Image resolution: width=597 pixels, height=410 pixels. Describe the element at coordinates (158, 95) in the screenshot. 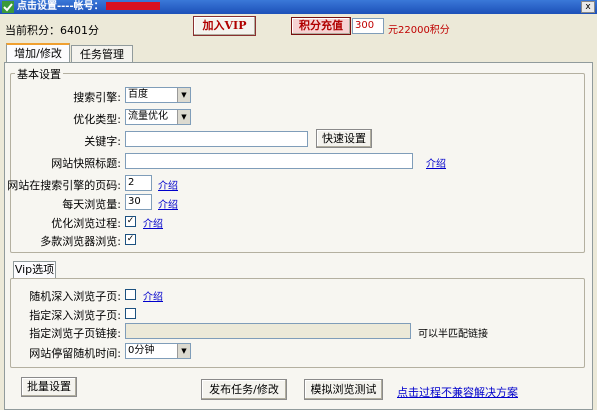

I see `search-engine-select: 百度 ▼` at that location.